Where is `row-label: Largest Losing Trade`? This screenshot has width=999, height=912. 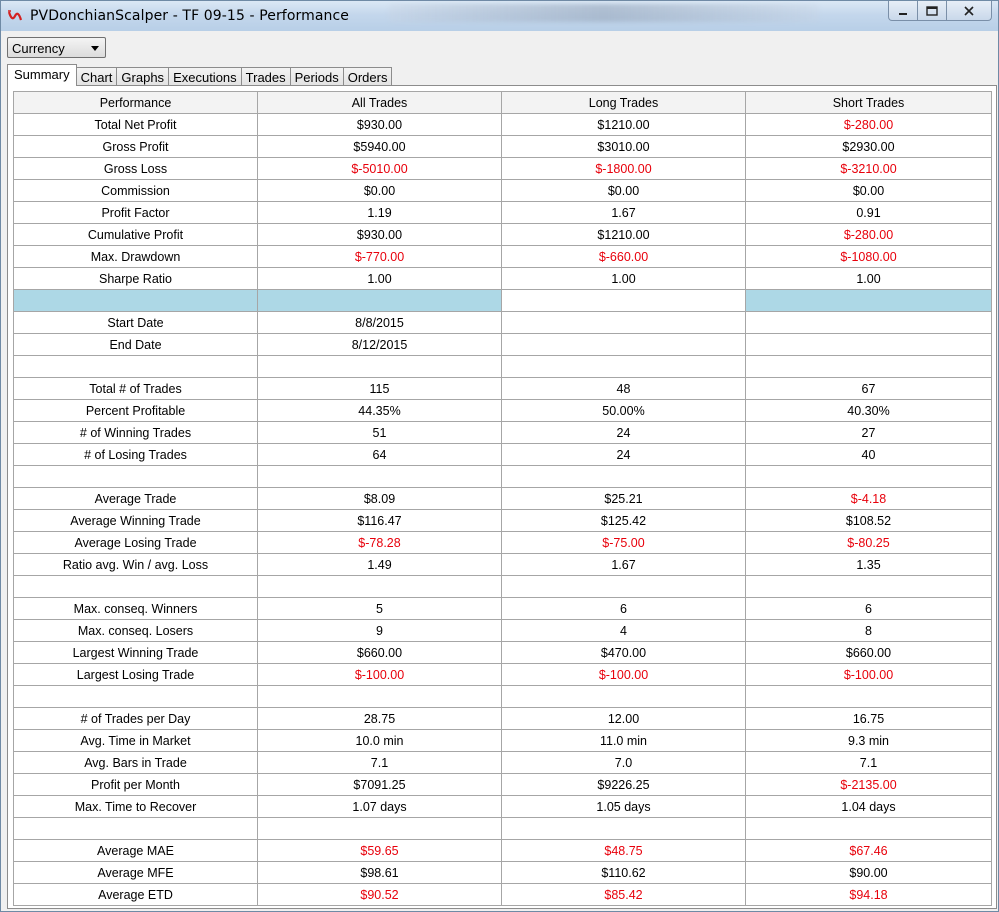
row-label: Largest Losing Trade is located at coordinates (135, 674).